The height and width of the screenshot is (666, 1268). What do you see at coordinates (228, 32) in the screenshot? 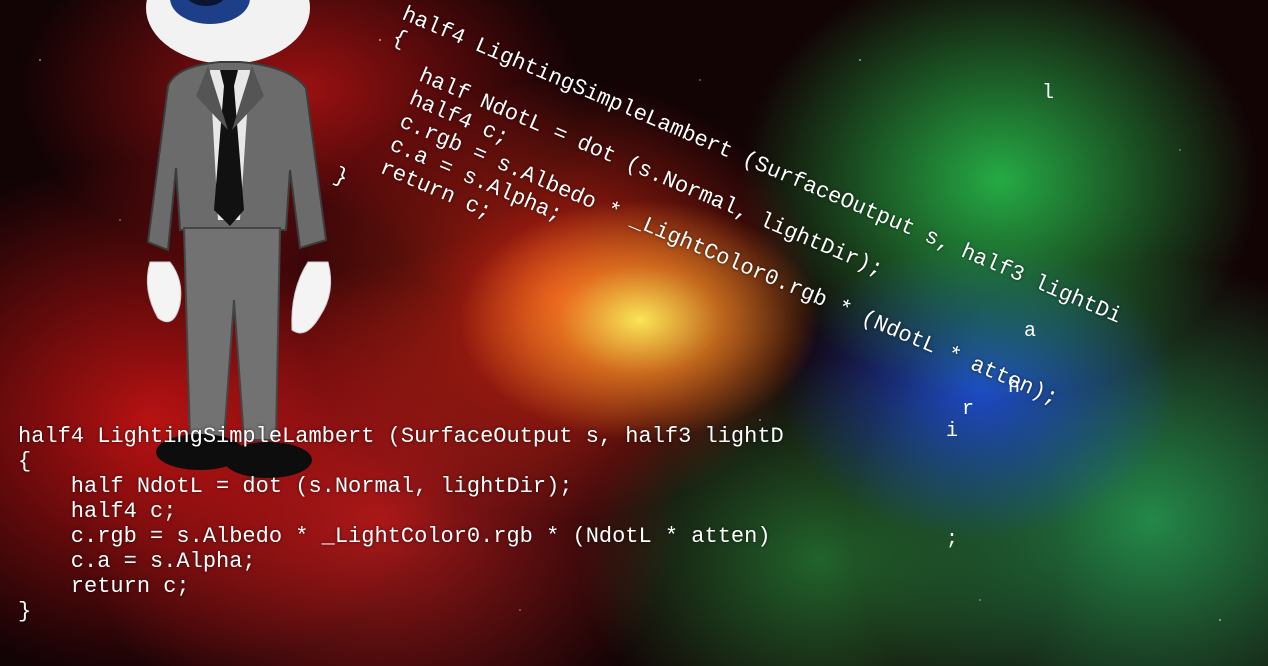
I see `eyeball-head` at bounding box center [228, 32].